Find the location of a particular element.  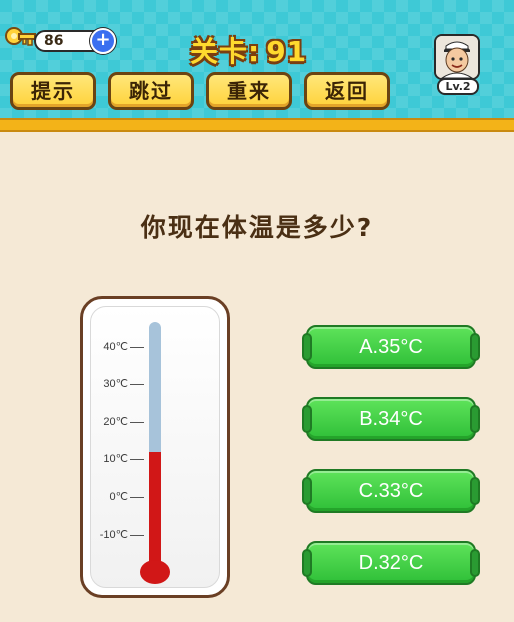

tick-label-0: 0℃ is located at coordinates (118, 497).